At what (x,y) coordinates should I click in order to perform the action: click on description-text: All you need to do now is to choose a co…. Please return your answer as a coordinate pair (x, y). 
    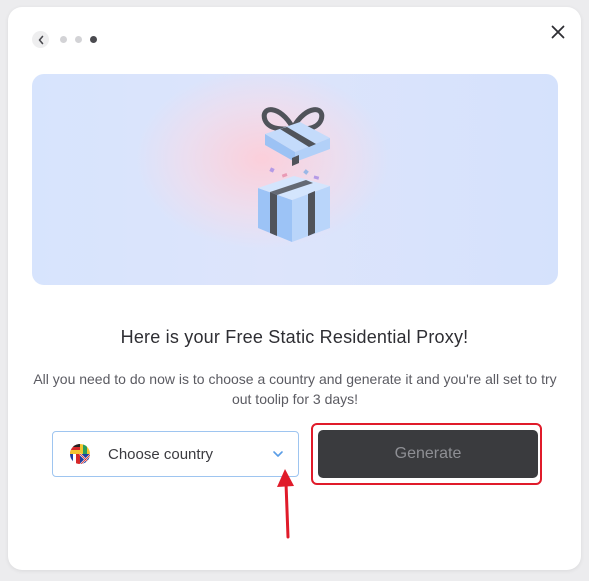
    Looking at the image, I should click on (295, 389).